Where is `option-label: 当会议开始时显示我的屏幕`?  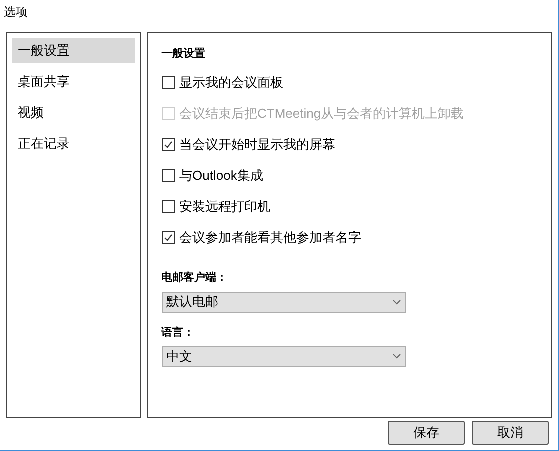
option-label: 当会议开始时显示我的屏幕 is located at coordinates (258, 145).